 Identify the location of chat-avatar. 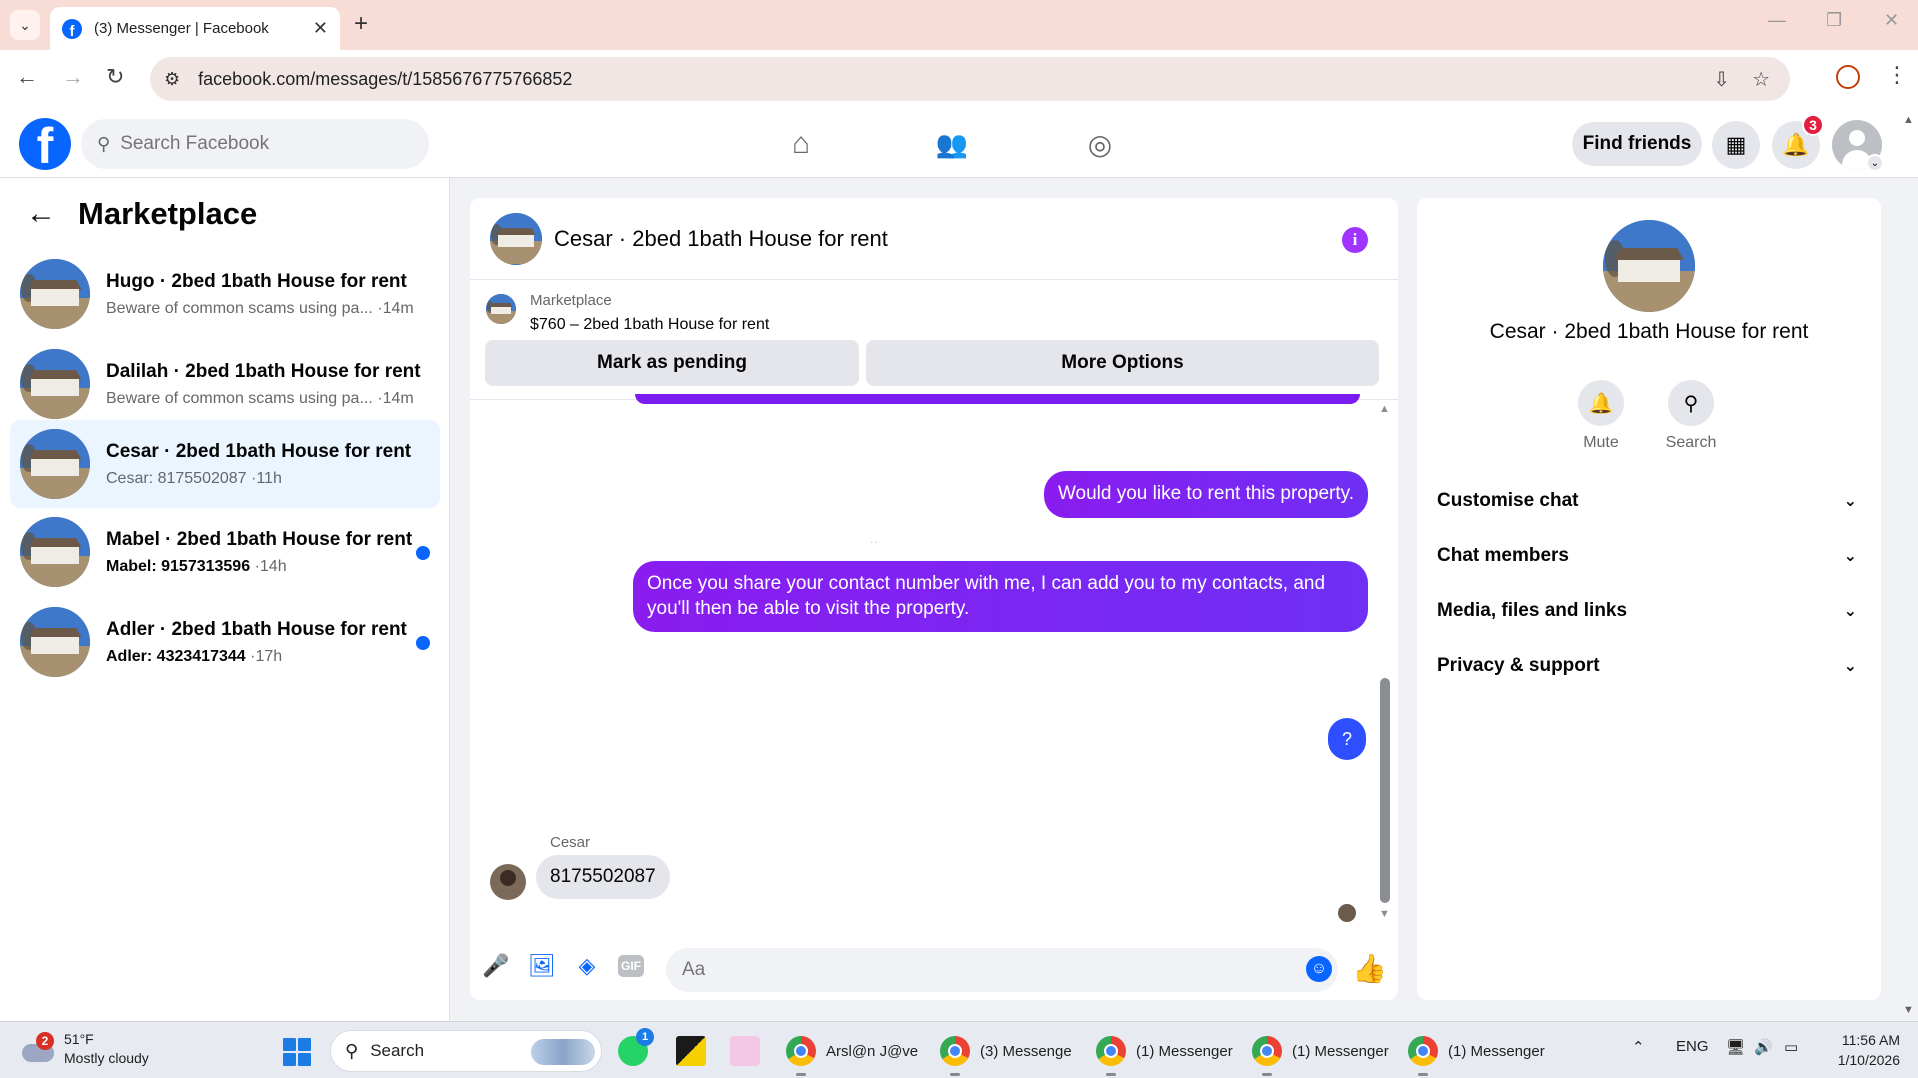
(516, 238).